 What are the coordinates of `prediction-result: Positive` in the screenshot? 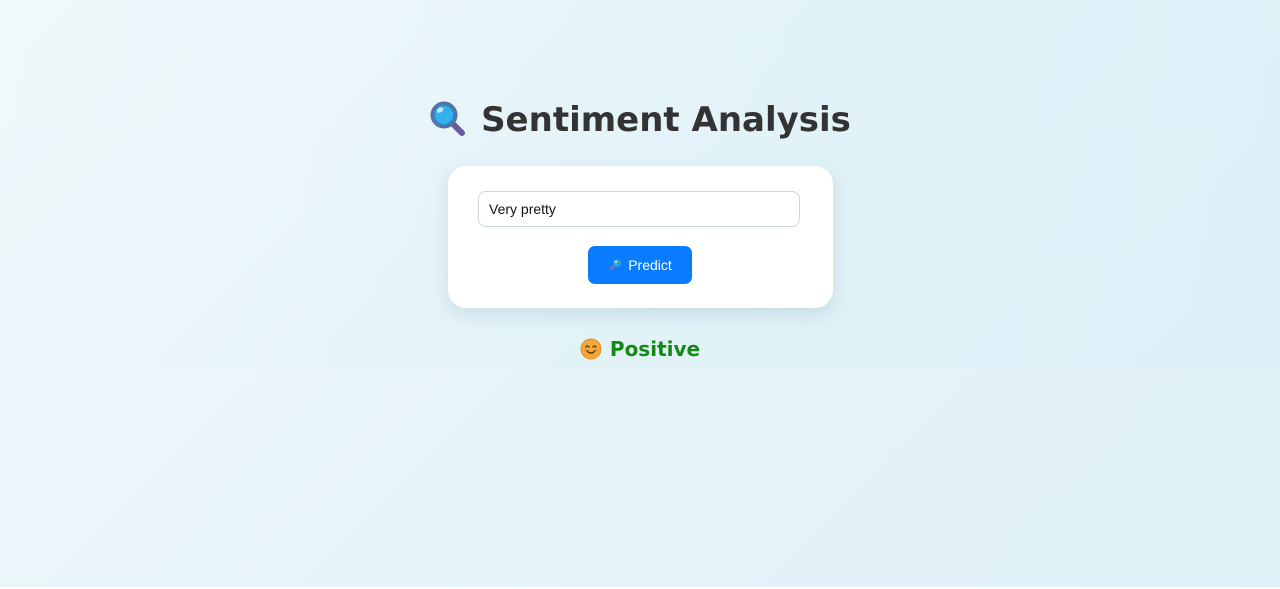 It's located at (640, 349).